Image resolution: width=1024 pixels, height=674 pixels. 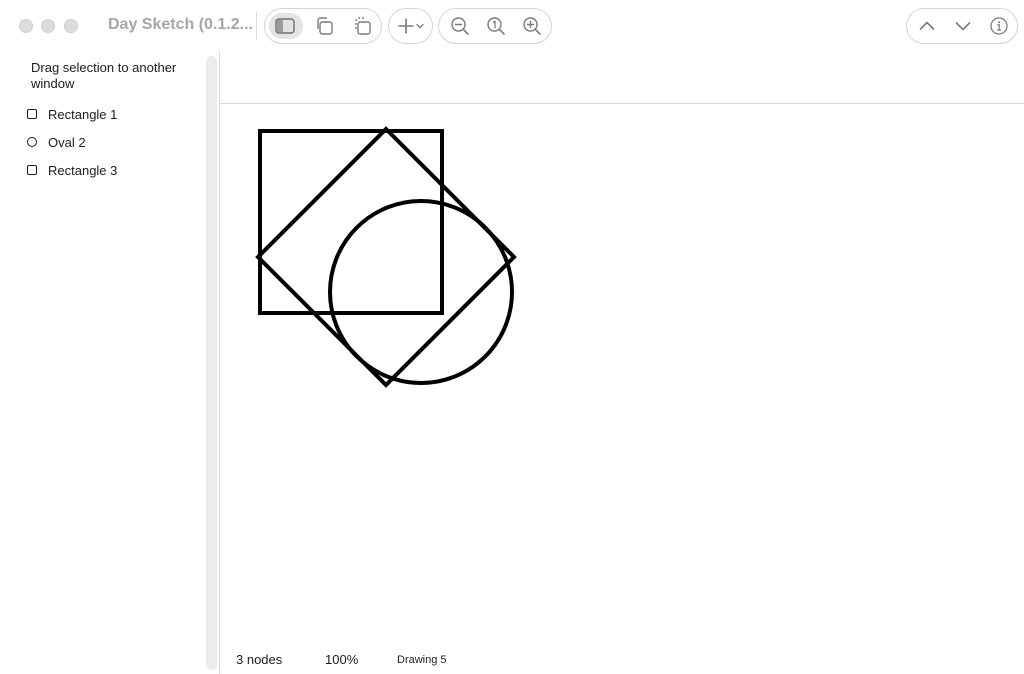 I want to click on layer-item-rectangle-1: Rectangle 1, so click(x=111, y=114).